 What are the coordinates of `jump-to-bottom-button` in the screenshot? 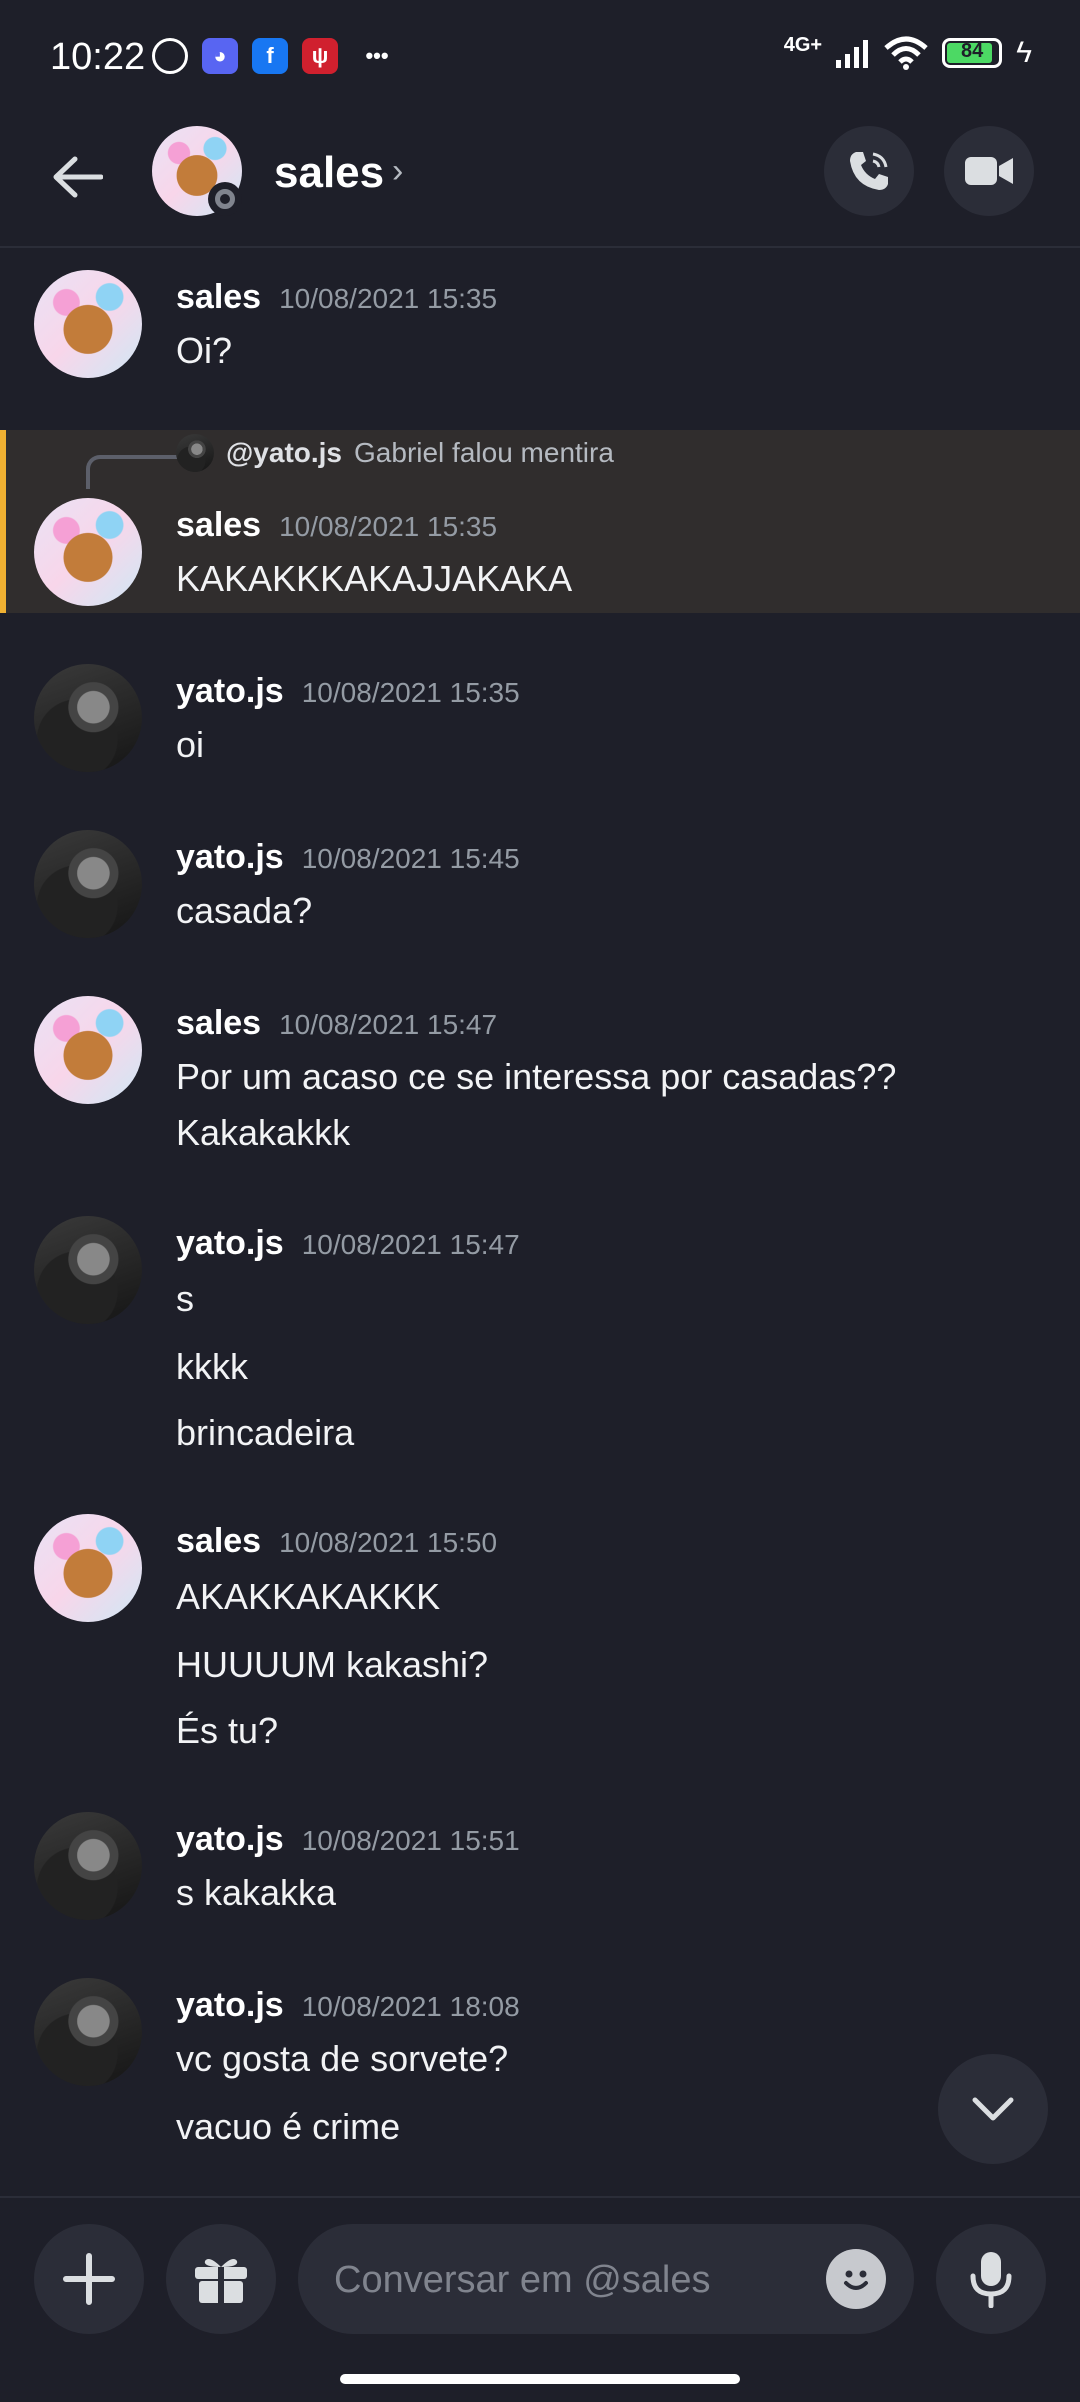 It's located at (993, 2109).